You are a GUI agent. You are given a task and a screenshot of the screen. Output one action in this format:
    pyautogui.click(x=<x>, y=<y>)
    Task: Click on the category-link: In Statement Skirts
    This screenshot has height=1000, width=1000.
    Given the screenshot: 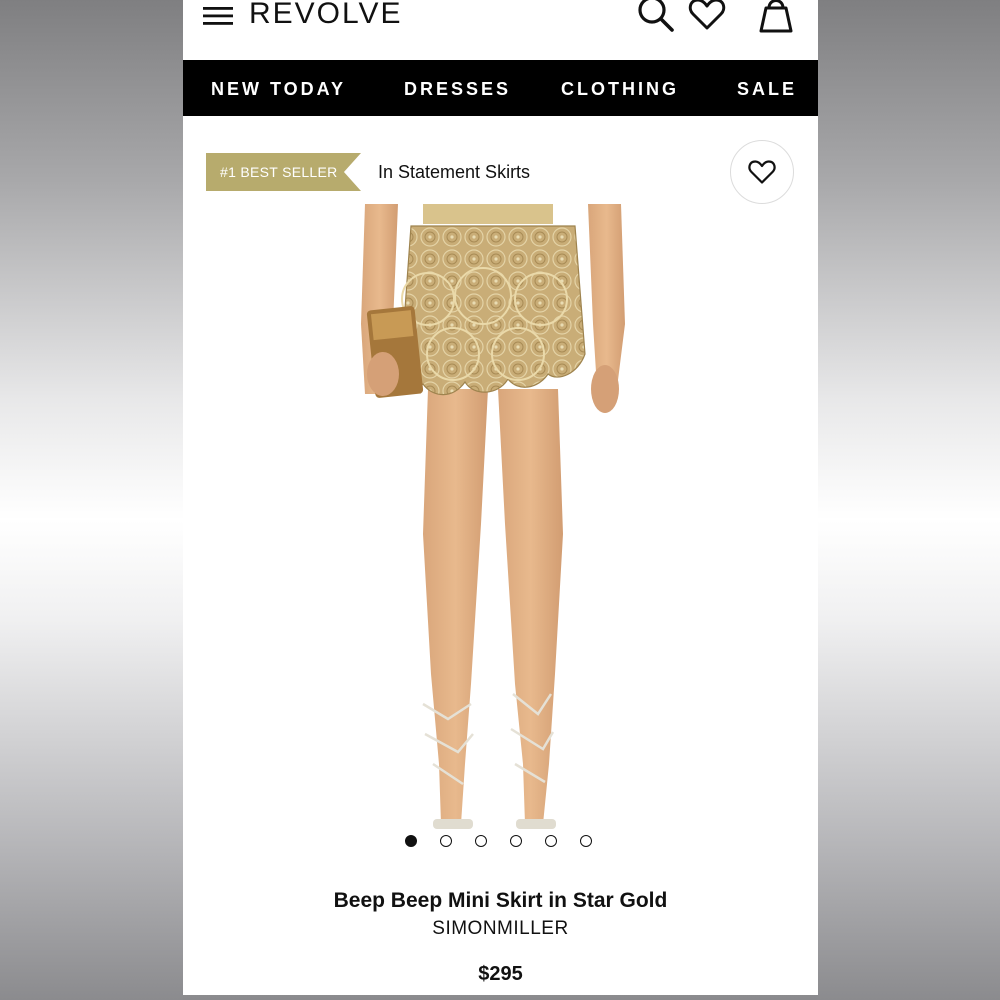 What is the action you would take?
    pyautogui.click(x=454, y=172)
    